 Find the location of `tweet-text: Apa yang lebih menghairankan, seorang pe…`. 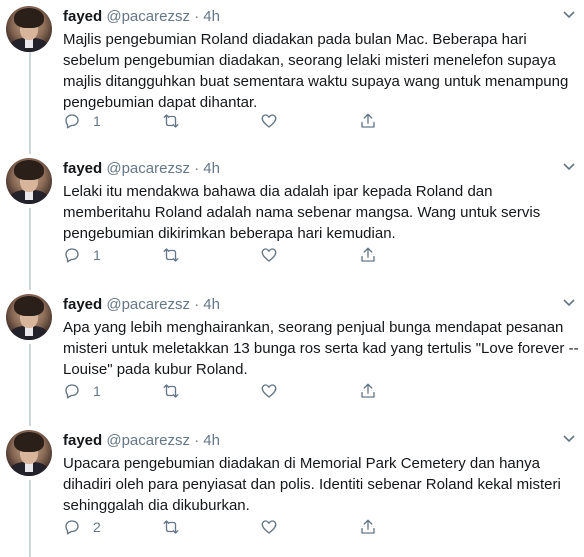

tweet-text: Apa yang lebih menghairankan, seorang pe… is located at coordinates (321, 348).